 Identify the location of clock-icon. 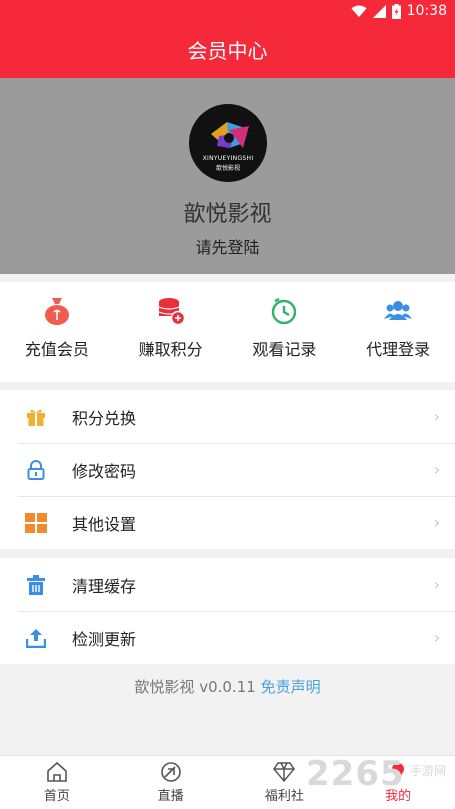
(284, 311).